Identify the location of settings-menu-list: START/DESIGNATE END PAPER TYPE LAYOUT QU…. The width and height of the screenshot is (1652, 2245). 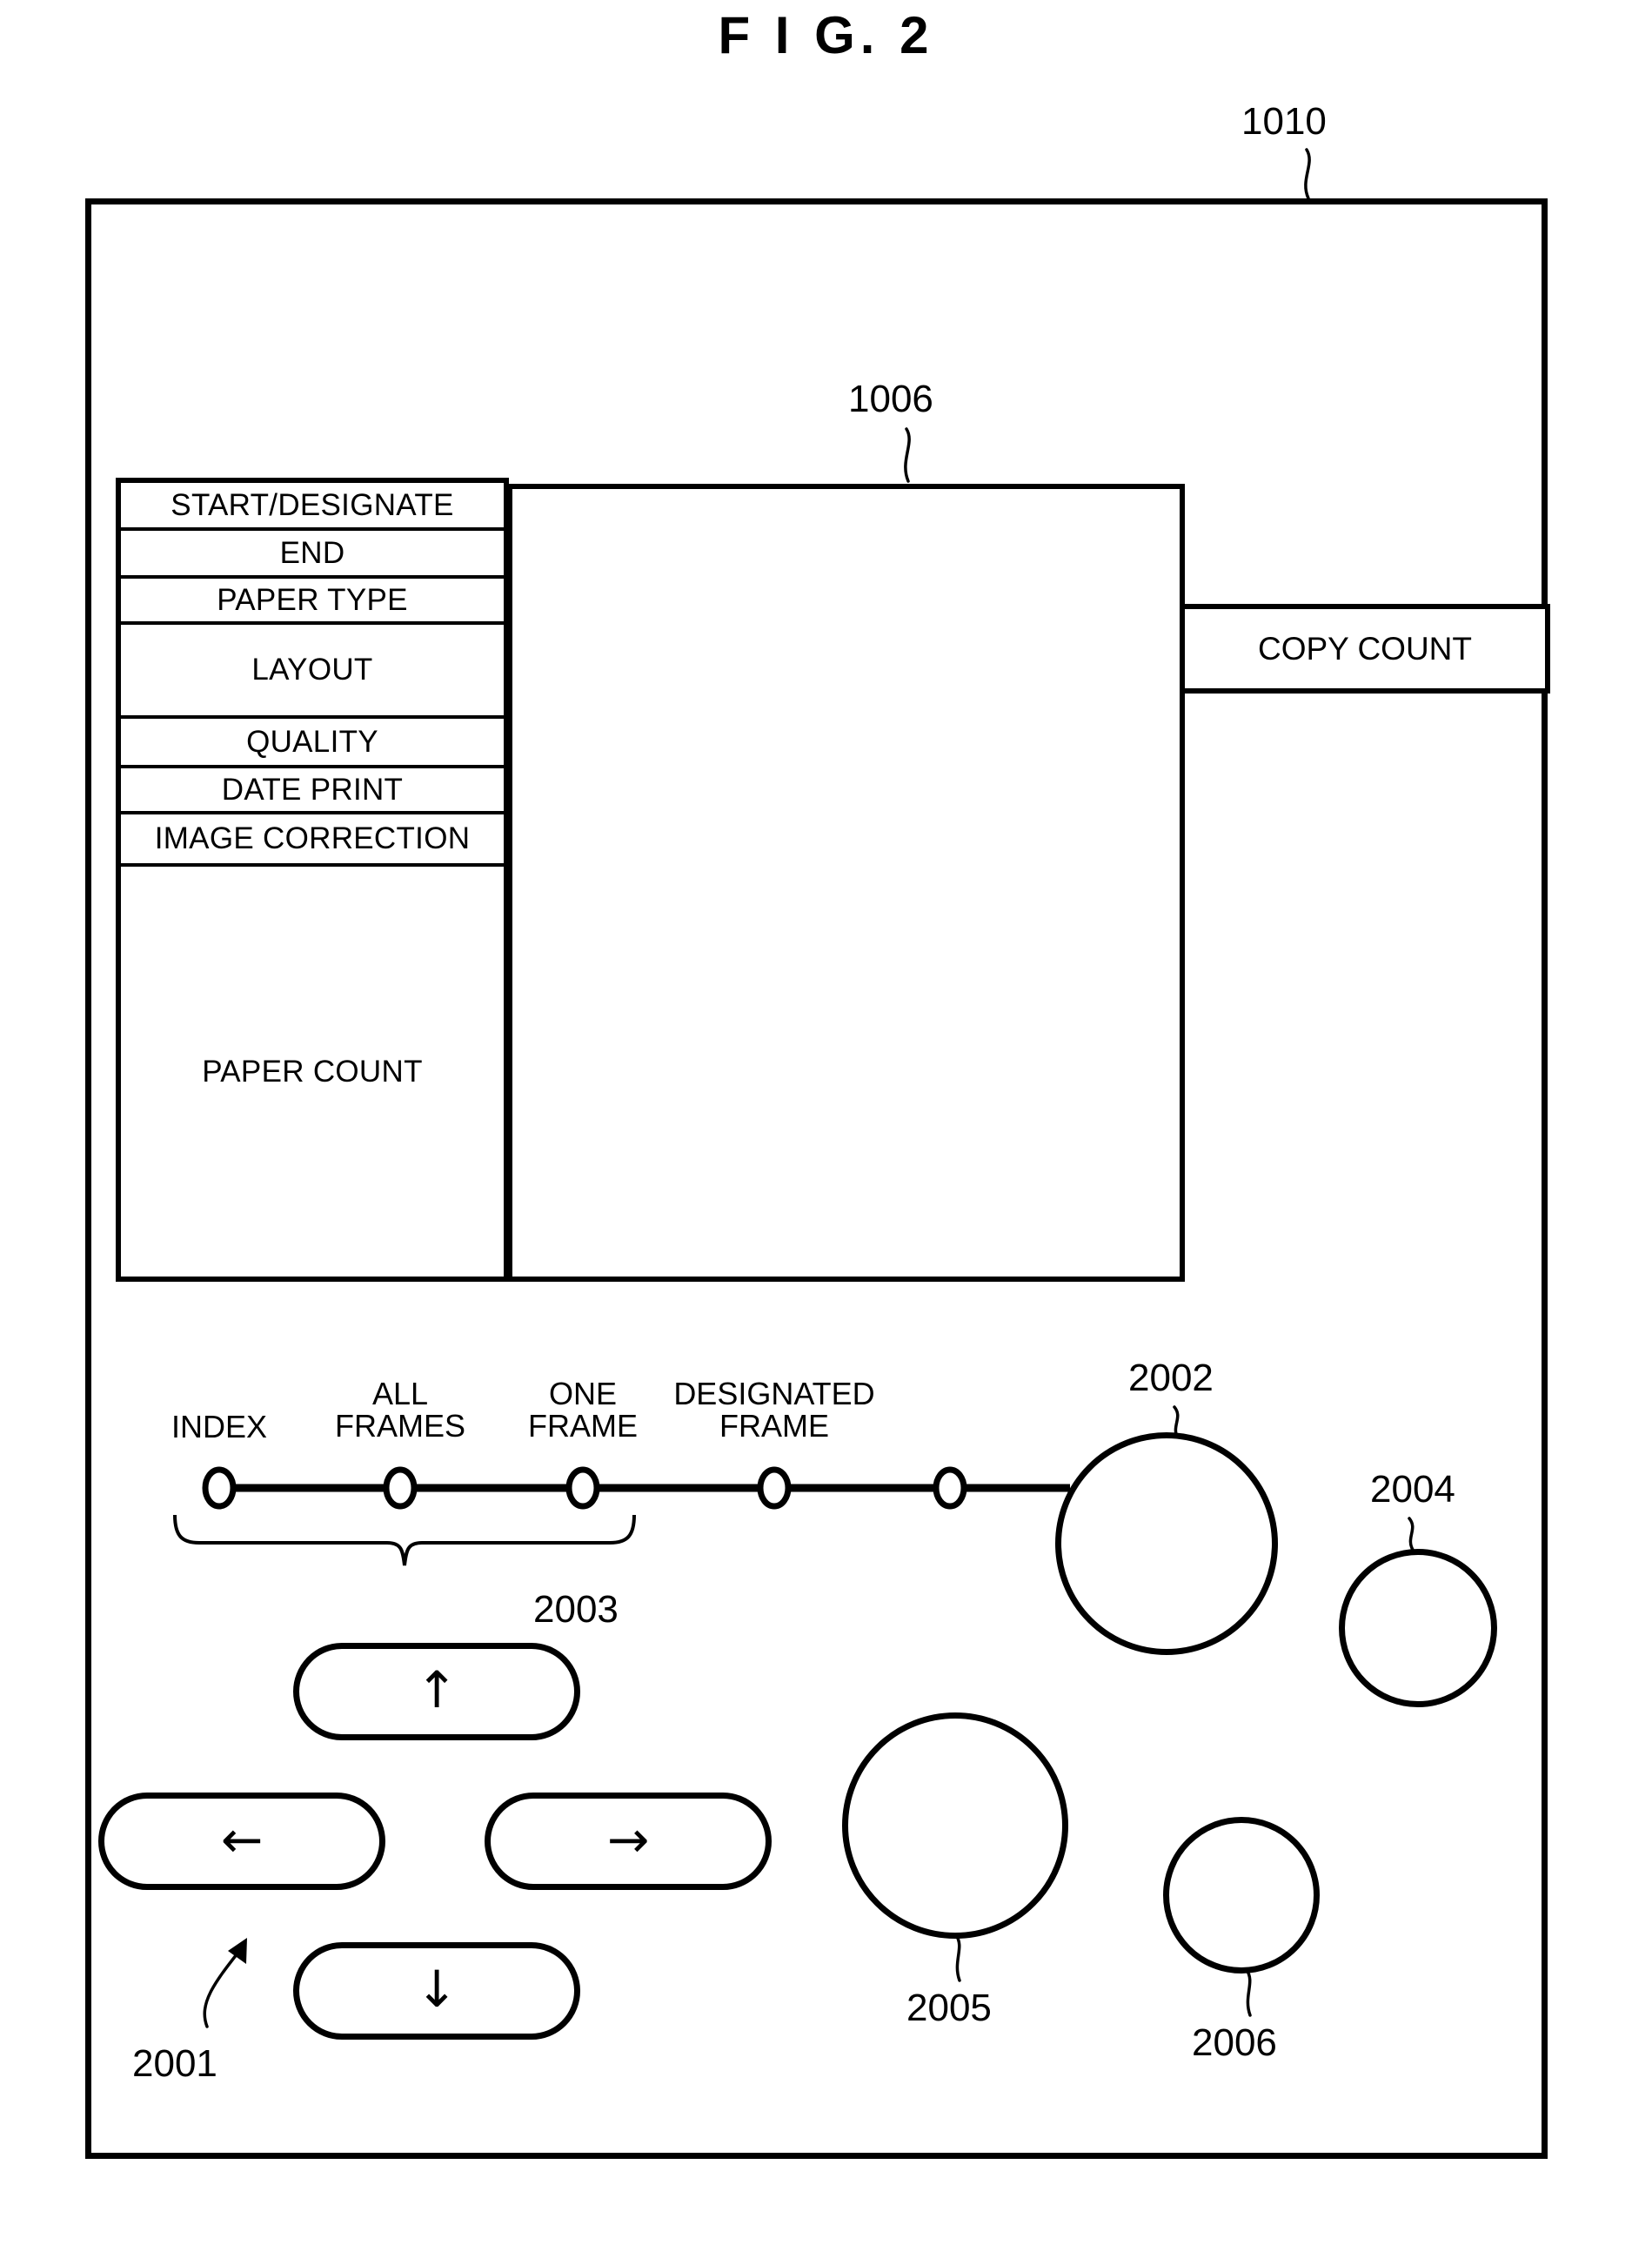
(312, 880).